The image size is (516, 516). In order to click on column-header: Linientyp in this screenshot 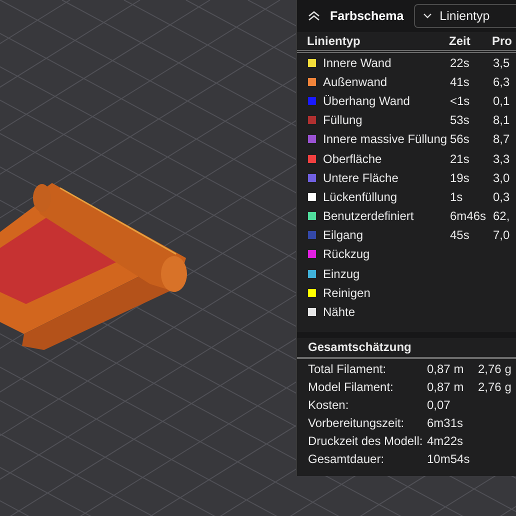, I will do `click(334, 41)`.